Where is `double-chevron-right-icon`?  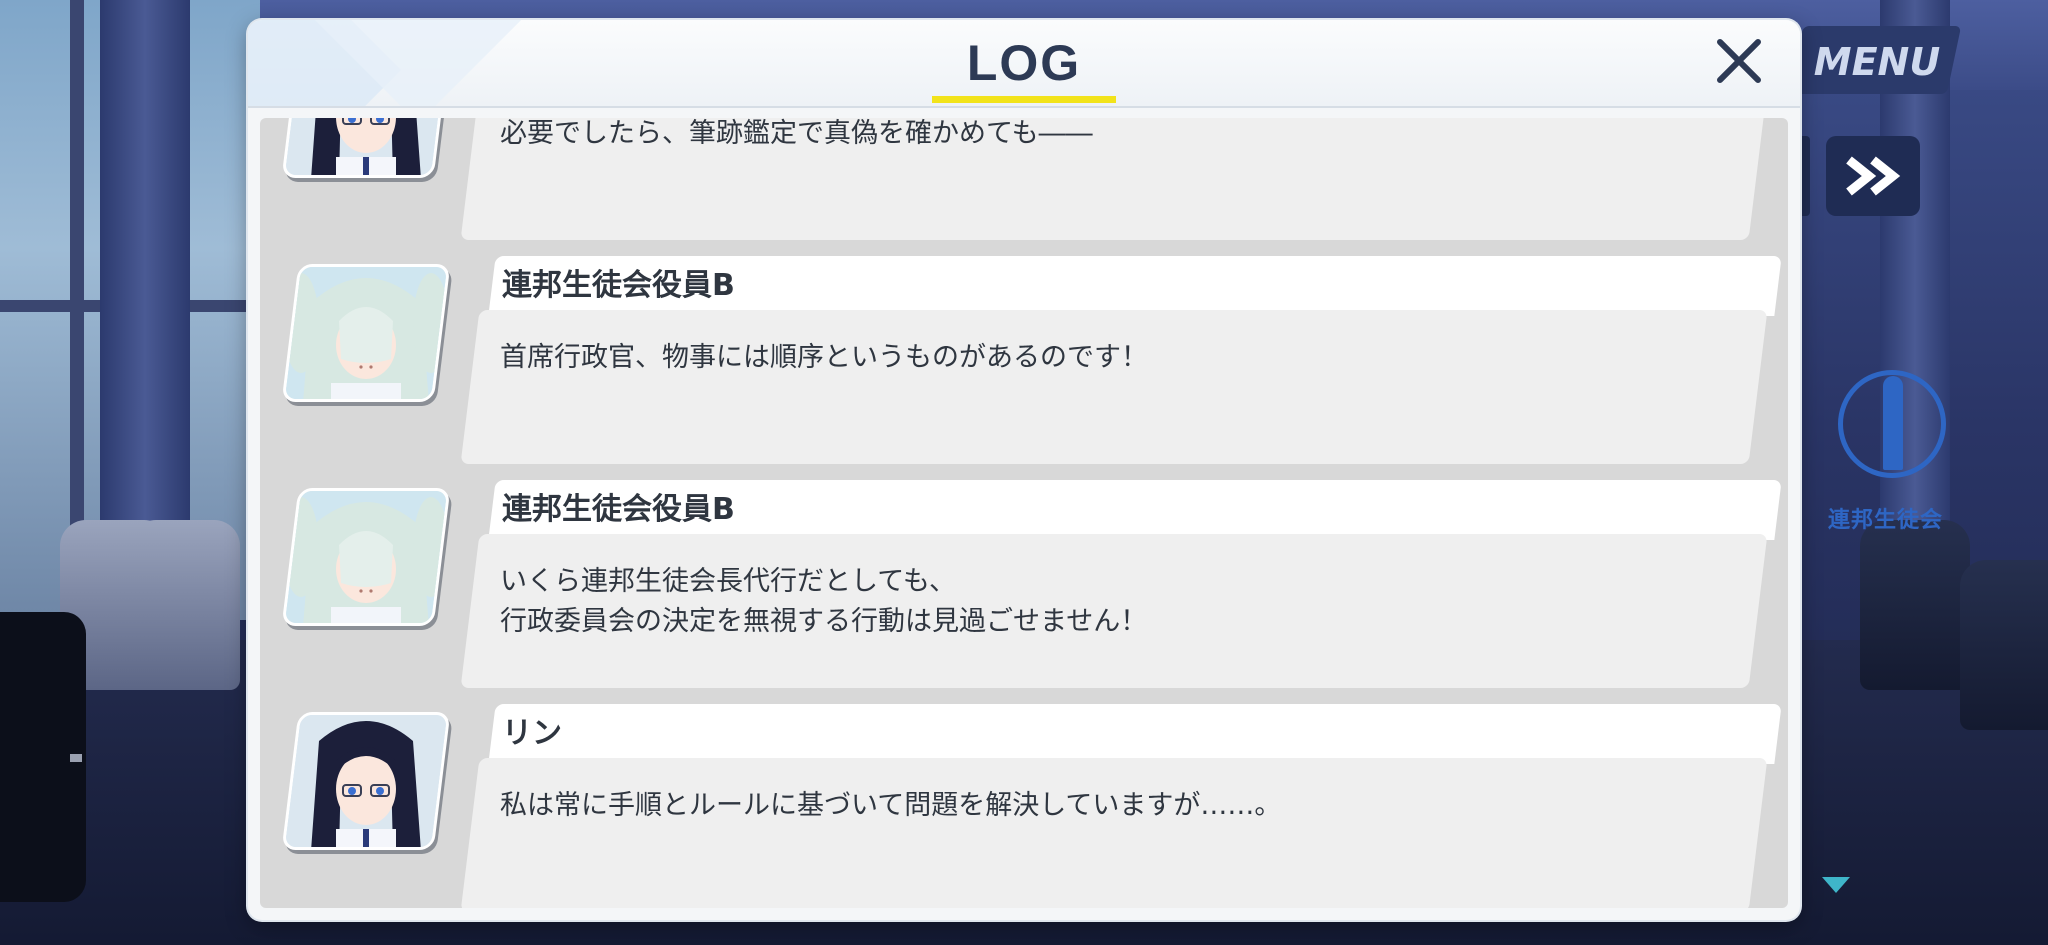
double-chevron-right-icon is located at coordinates (1873, 176).